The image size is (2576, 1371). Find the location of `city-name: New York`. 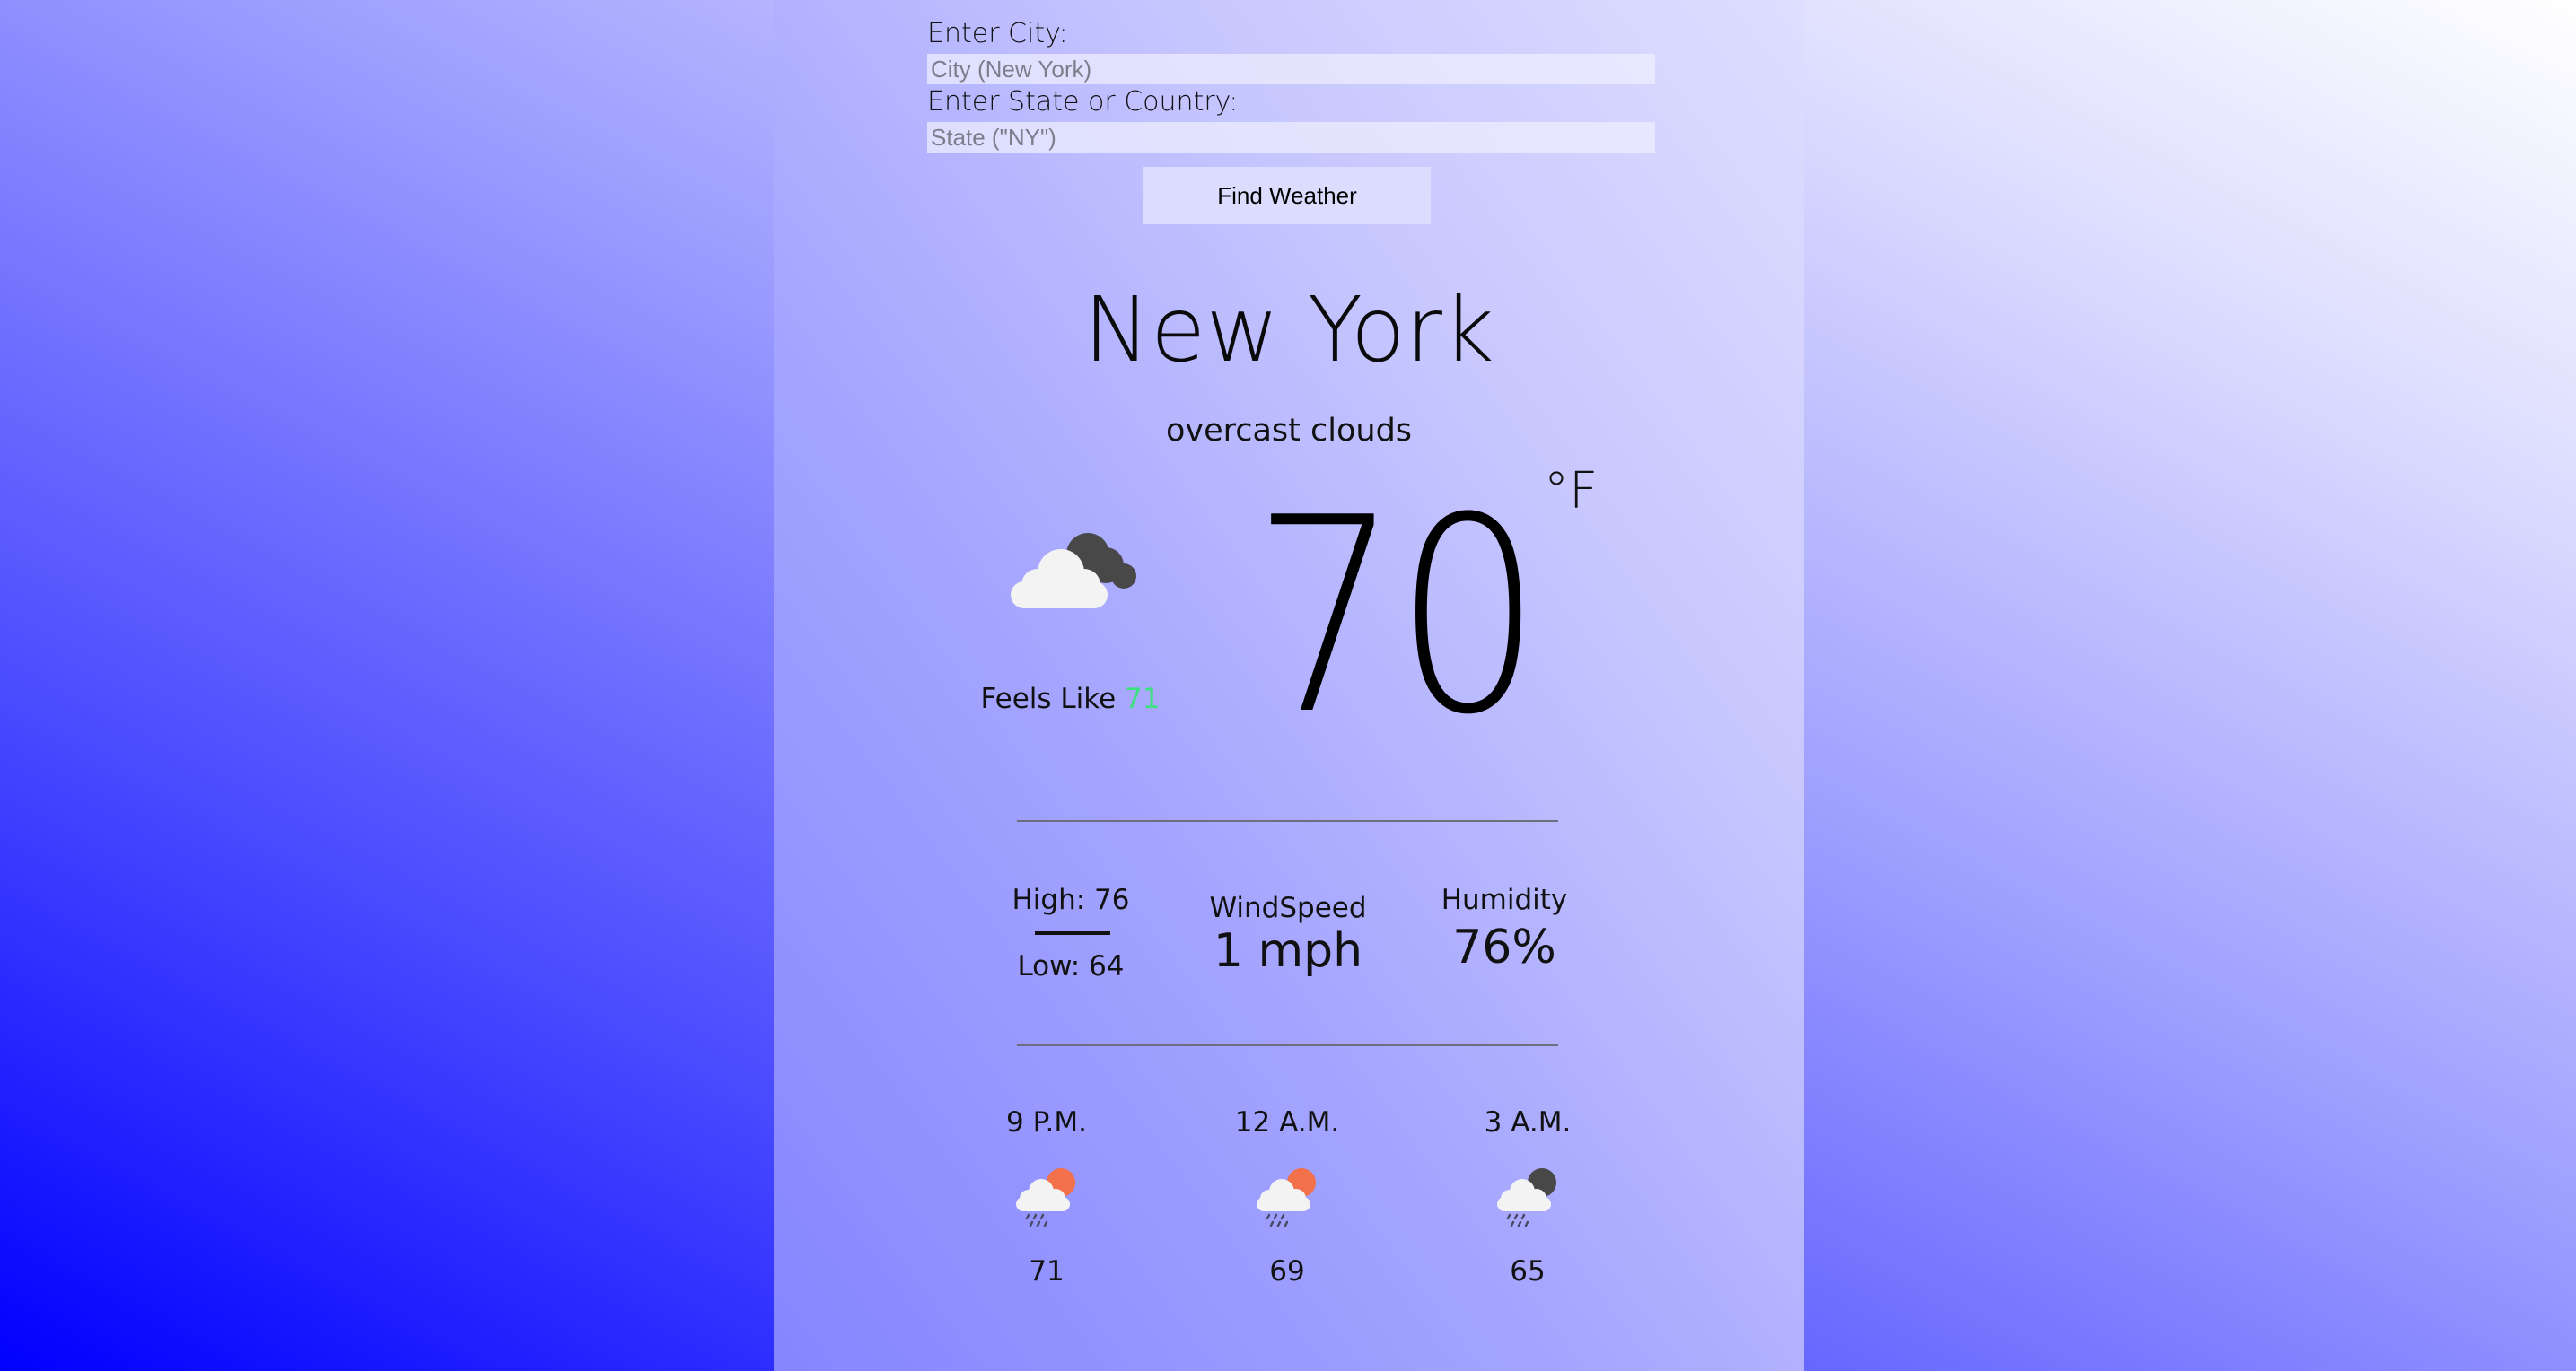

city-name: New York is located at coordinates (1288, 329).